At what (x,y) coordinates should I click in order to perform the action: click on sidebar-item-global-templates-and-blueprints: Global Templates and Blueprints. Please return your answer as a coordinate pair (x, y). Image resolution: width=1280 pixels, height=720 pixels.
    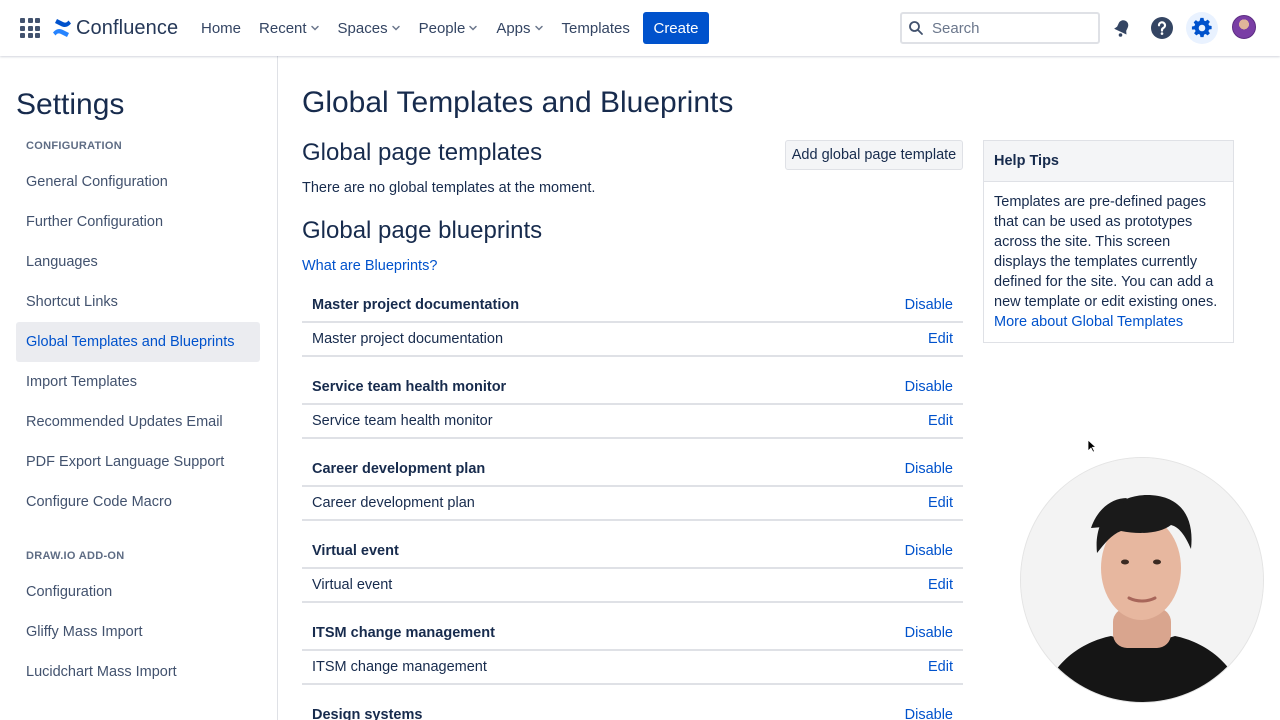
    Looking at the image, I should click on (138, 342).